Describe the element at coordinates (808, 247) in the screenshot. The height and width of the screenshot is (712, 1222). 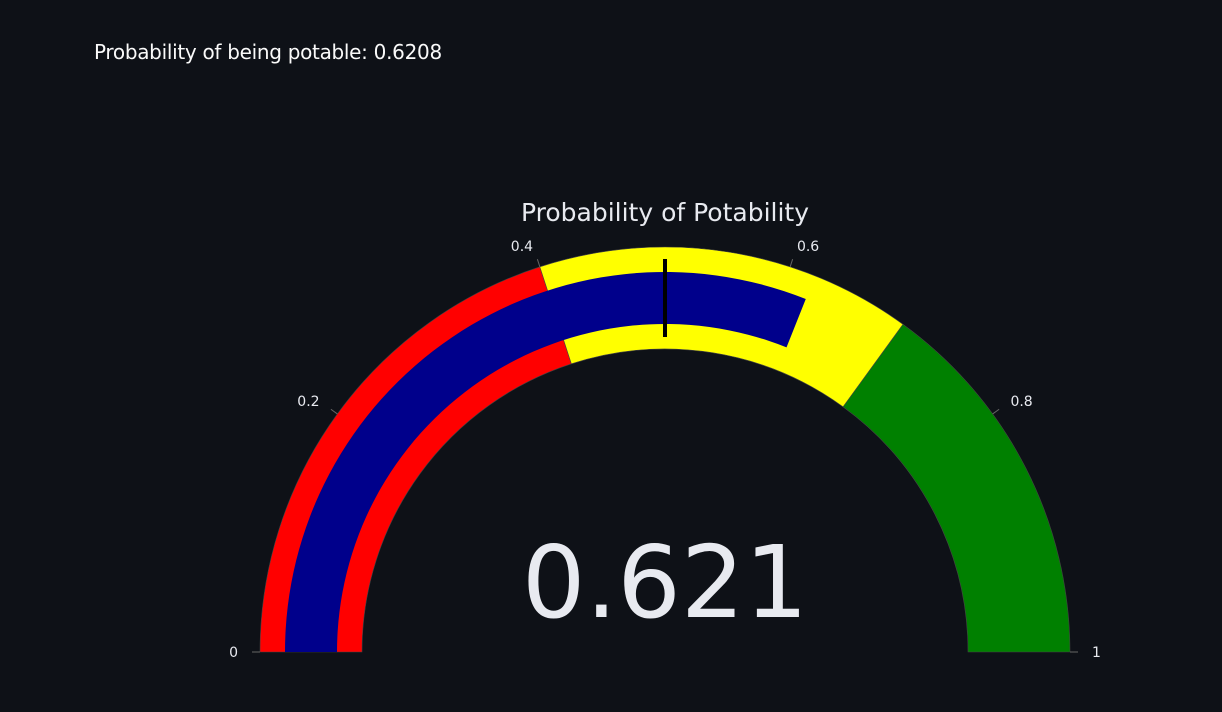
I see `gauge-tick-label-3: 0.6` at that location.